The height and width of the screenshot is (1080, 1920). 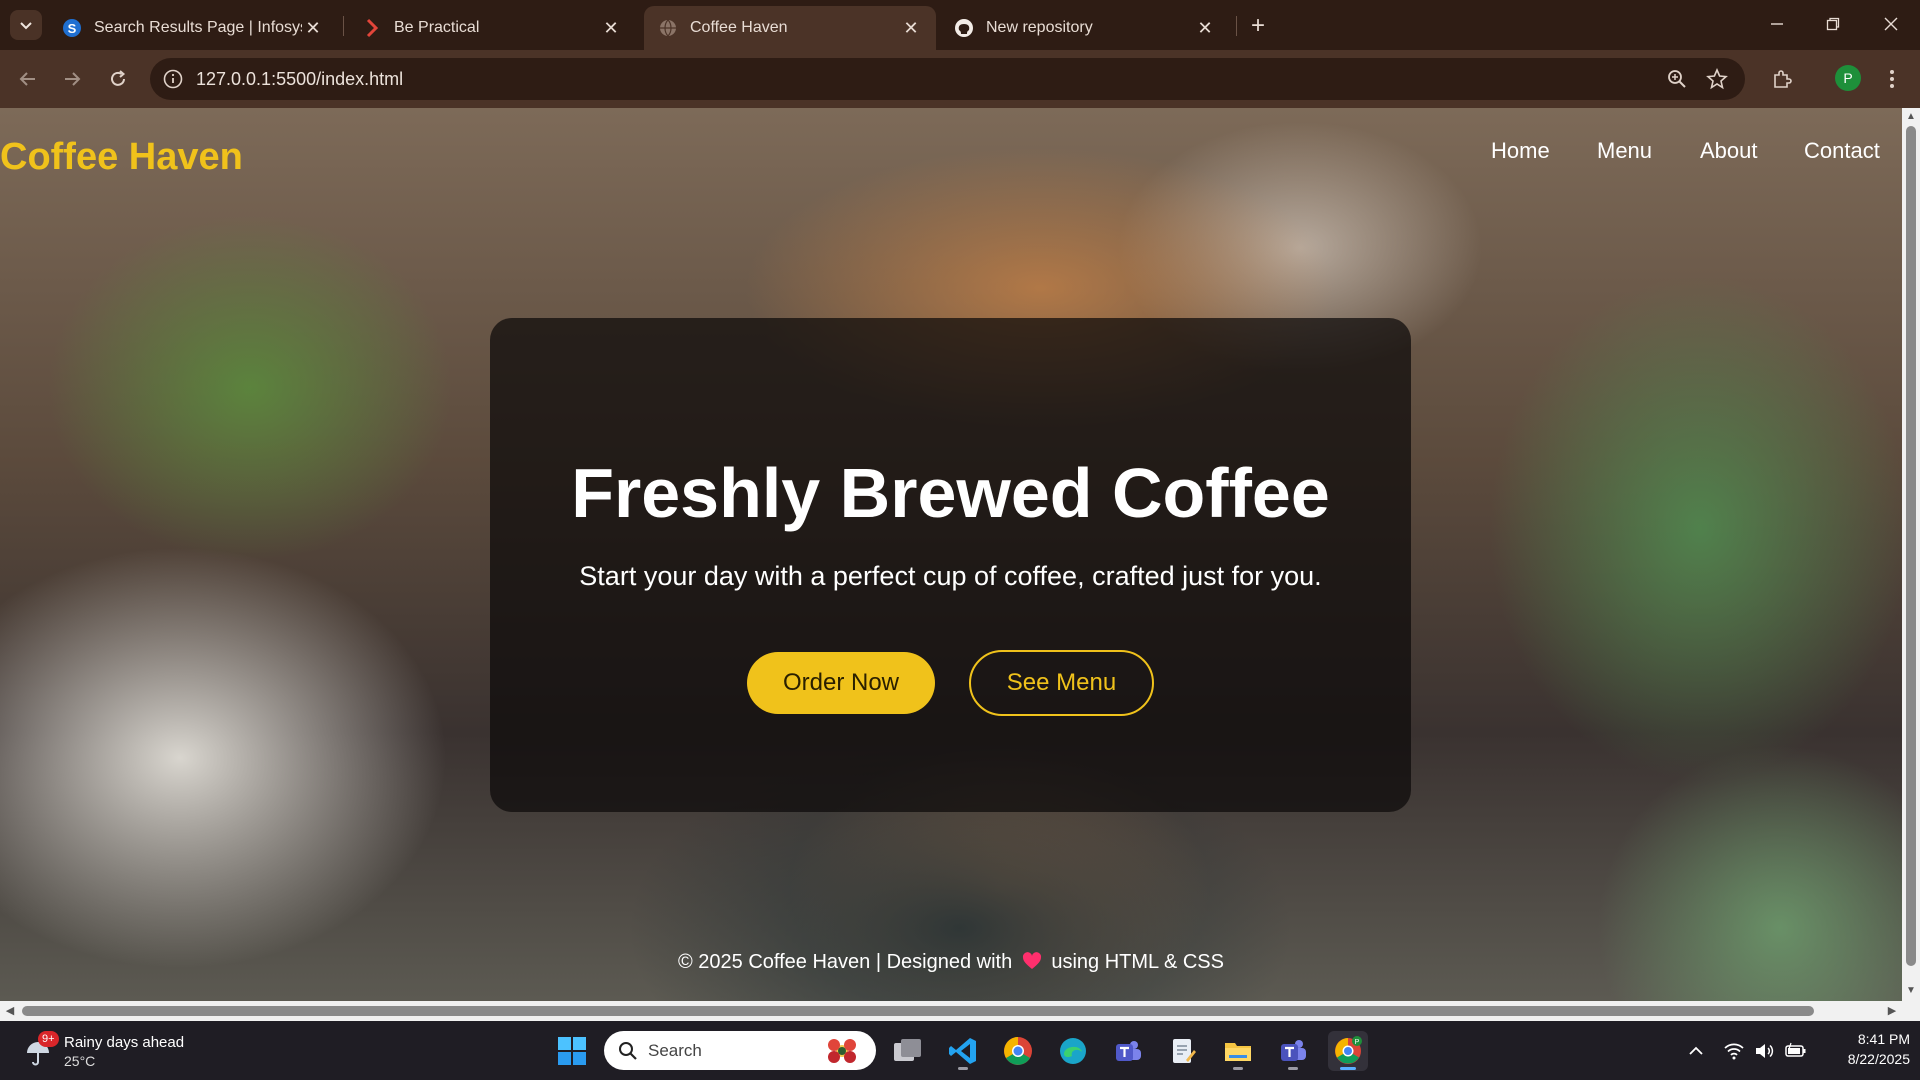 What do you see at coordinates (964, 28) in the screenshot?
I see `github-icon` at bounding box center [964, 28].